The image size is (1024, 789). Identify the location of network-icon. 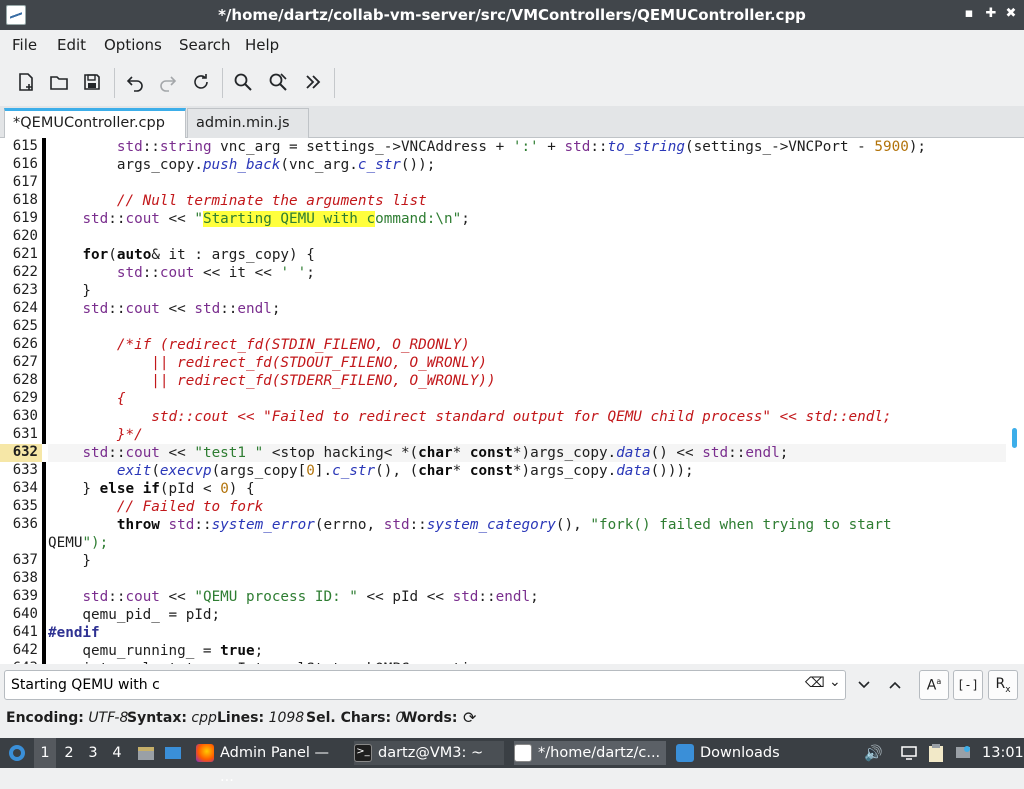
(910, 753).